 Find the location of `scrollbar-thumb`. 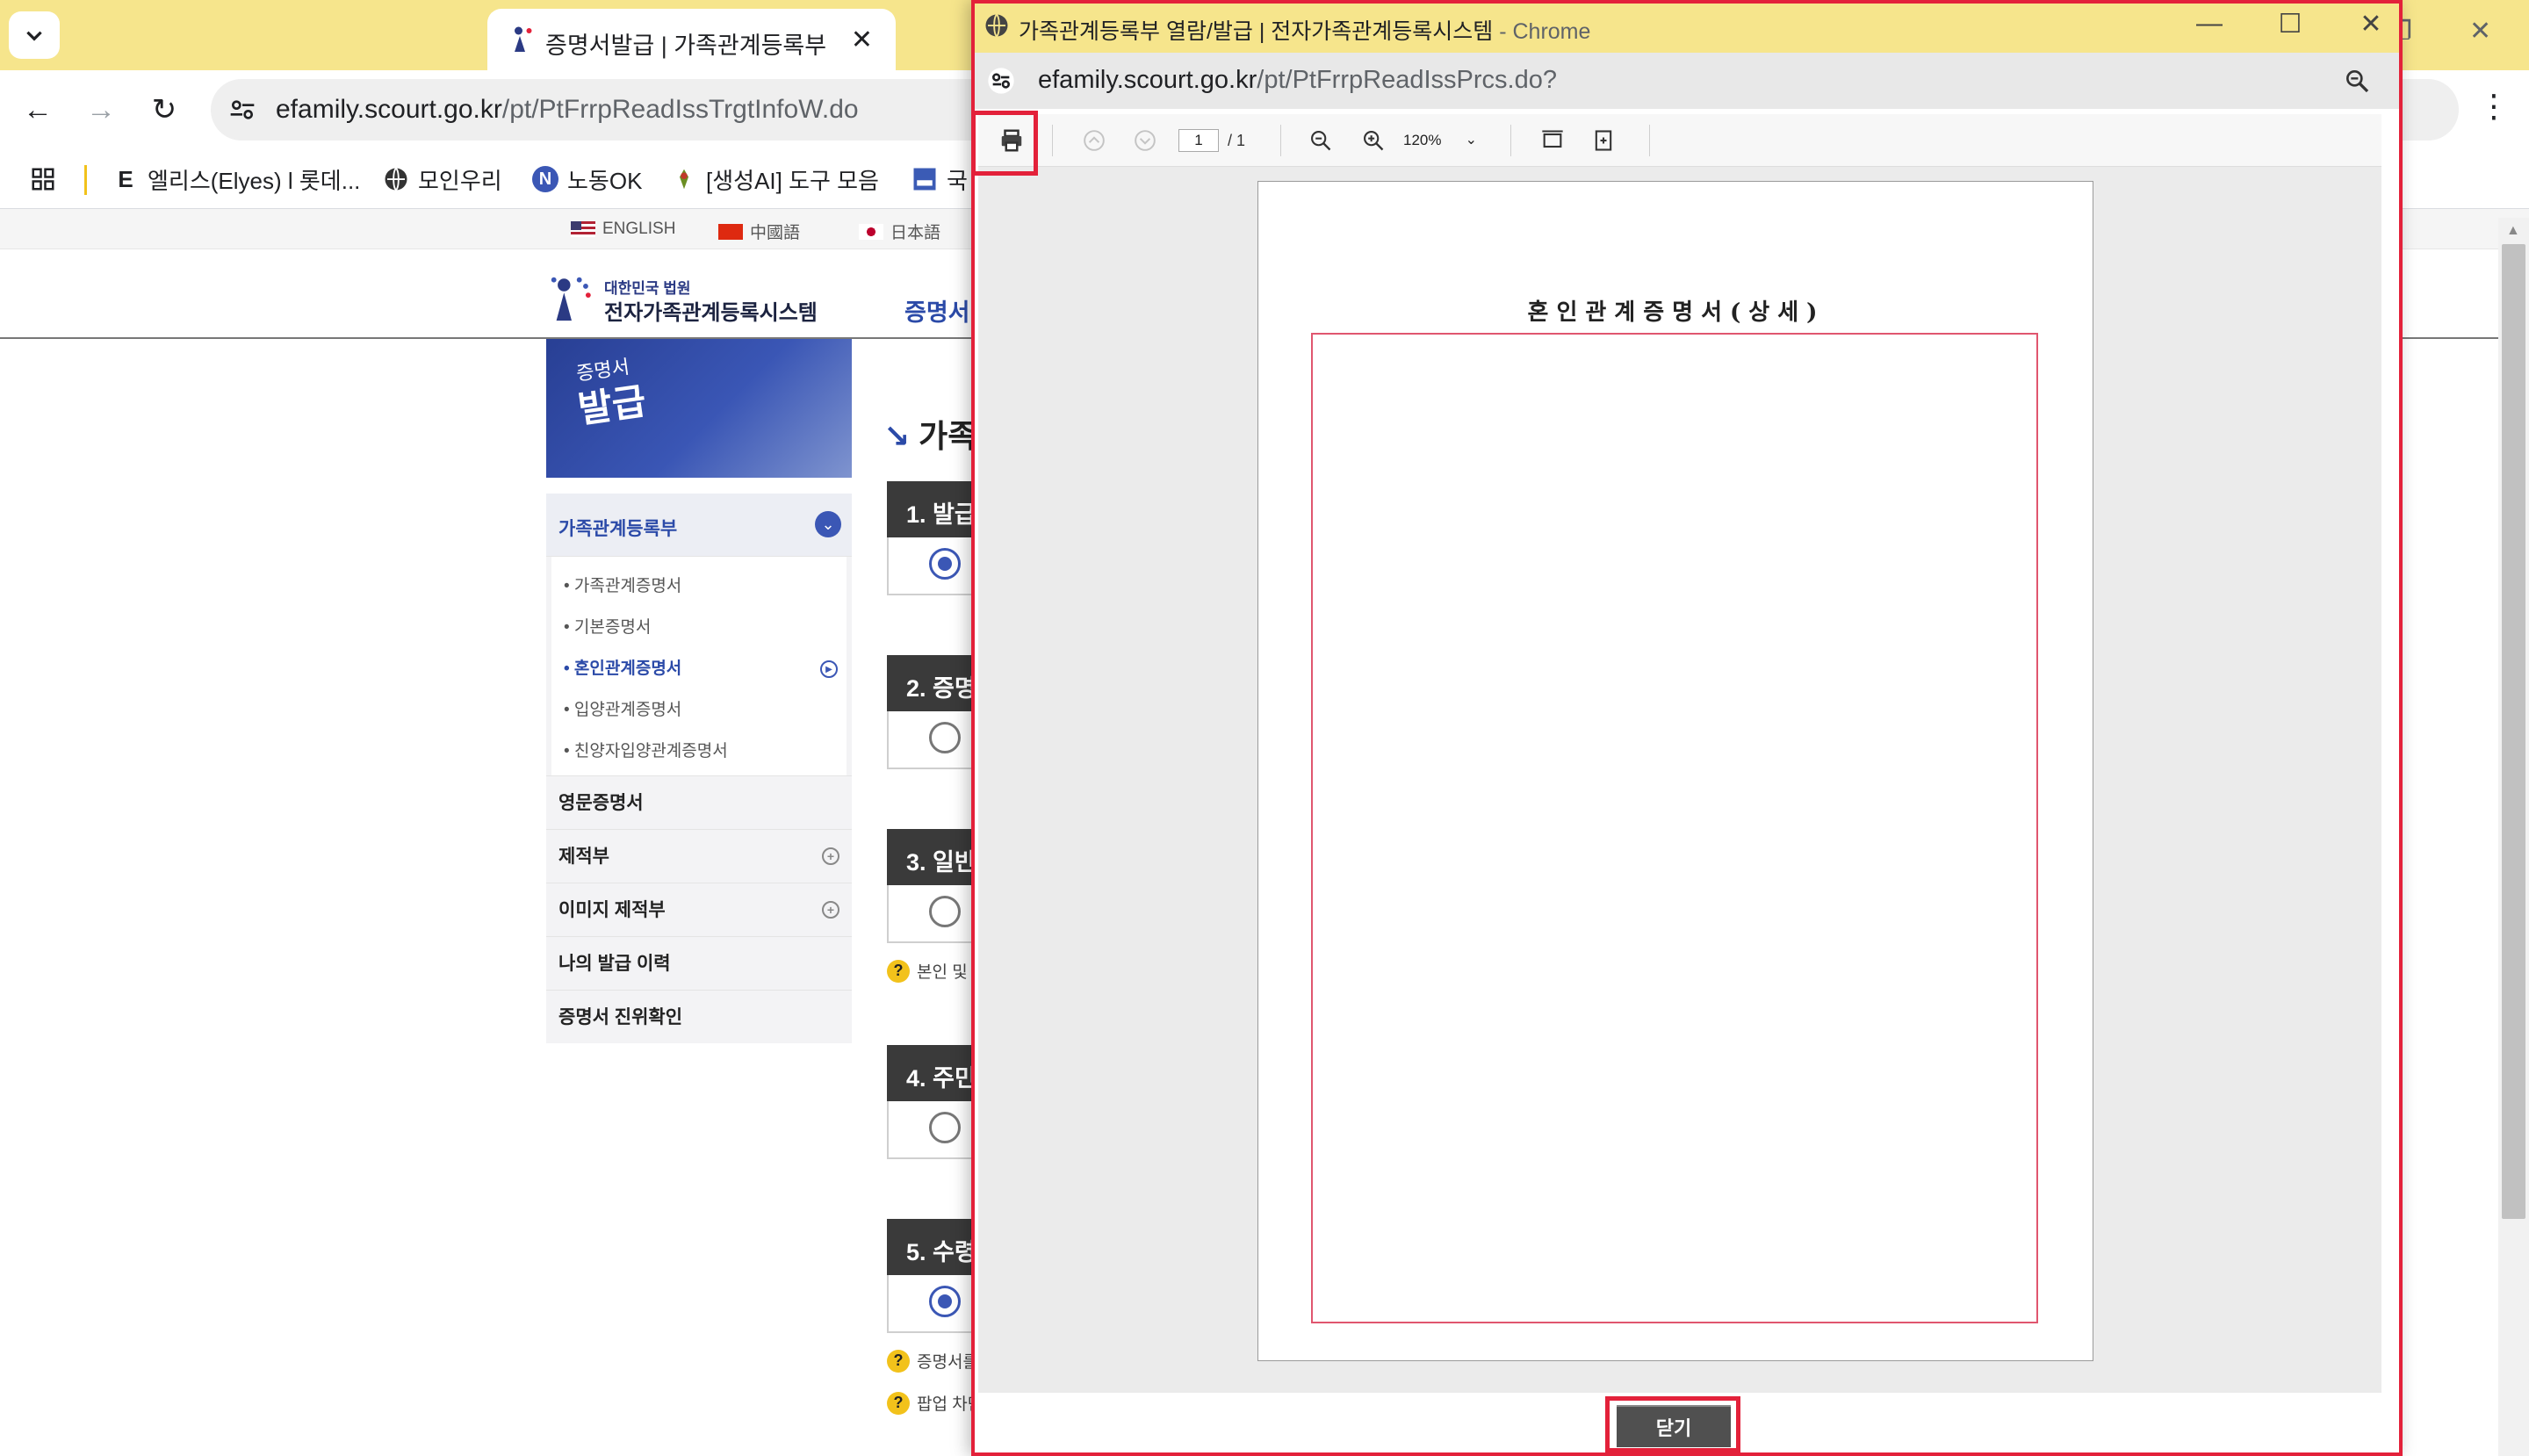

scrollbar-thumb is located at coordinates (2514, 731).